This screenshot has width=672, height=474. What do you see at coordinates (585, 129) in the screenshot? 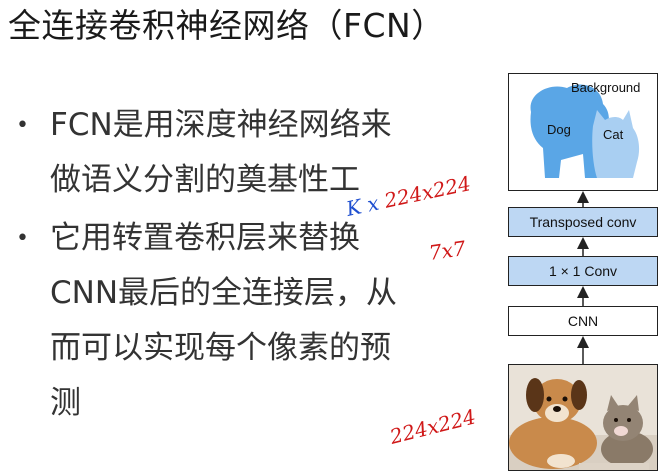
I see `segmentation-mask: Background Dog Cat` at bounding box center [585, 129].